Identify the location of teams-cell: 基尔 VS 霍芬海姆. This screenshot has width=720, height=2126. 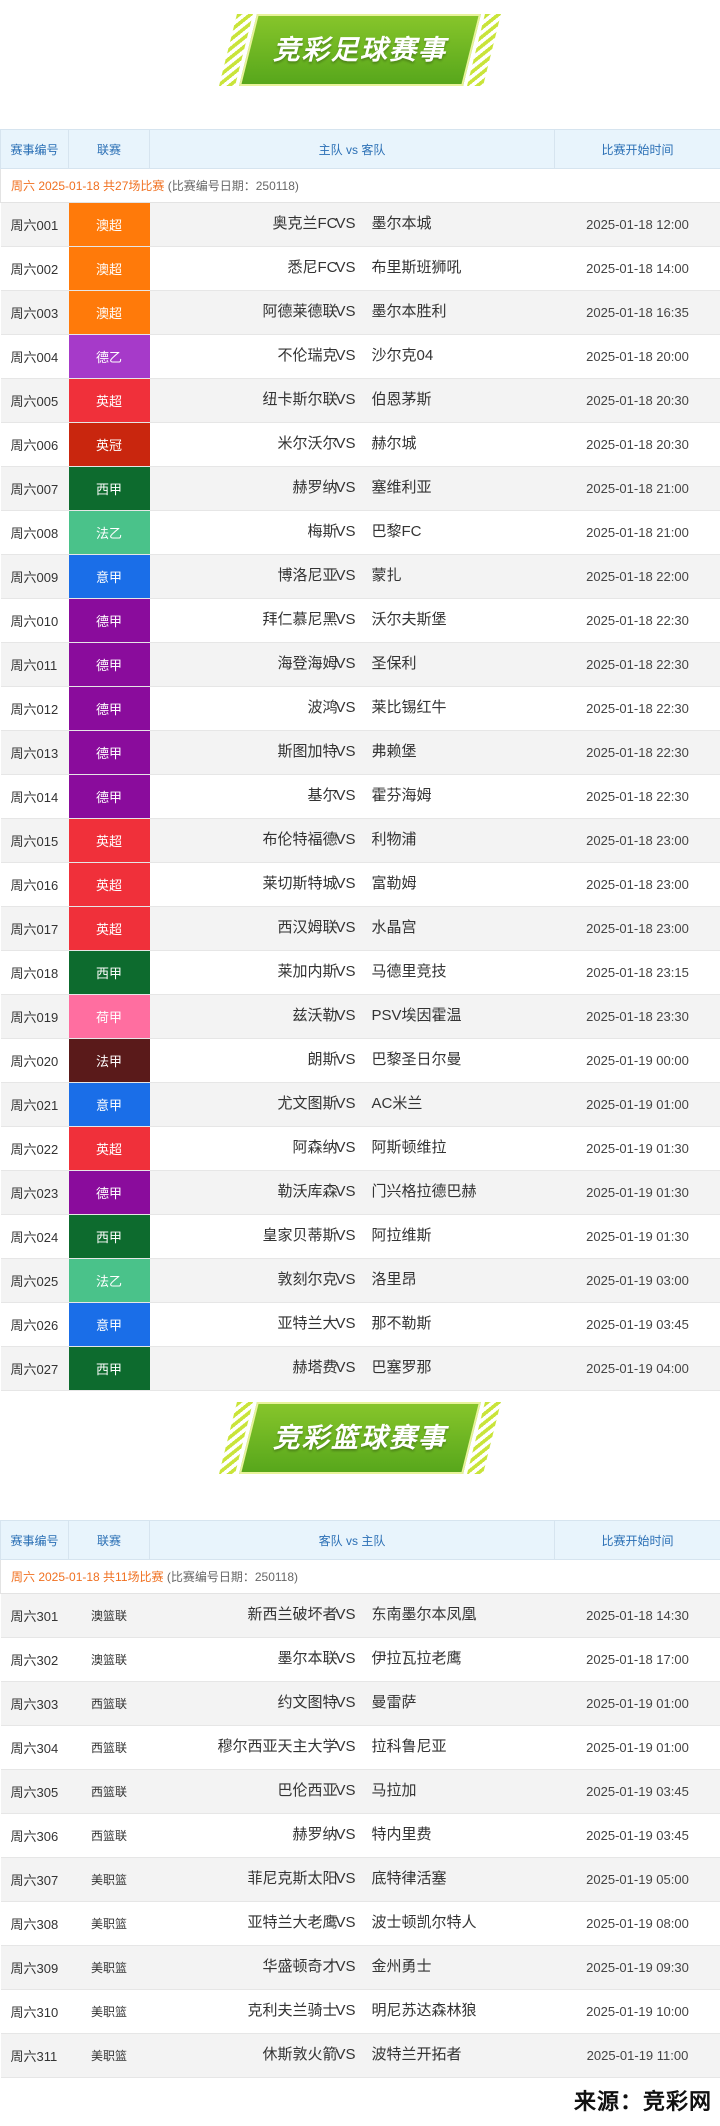
(352, 796).